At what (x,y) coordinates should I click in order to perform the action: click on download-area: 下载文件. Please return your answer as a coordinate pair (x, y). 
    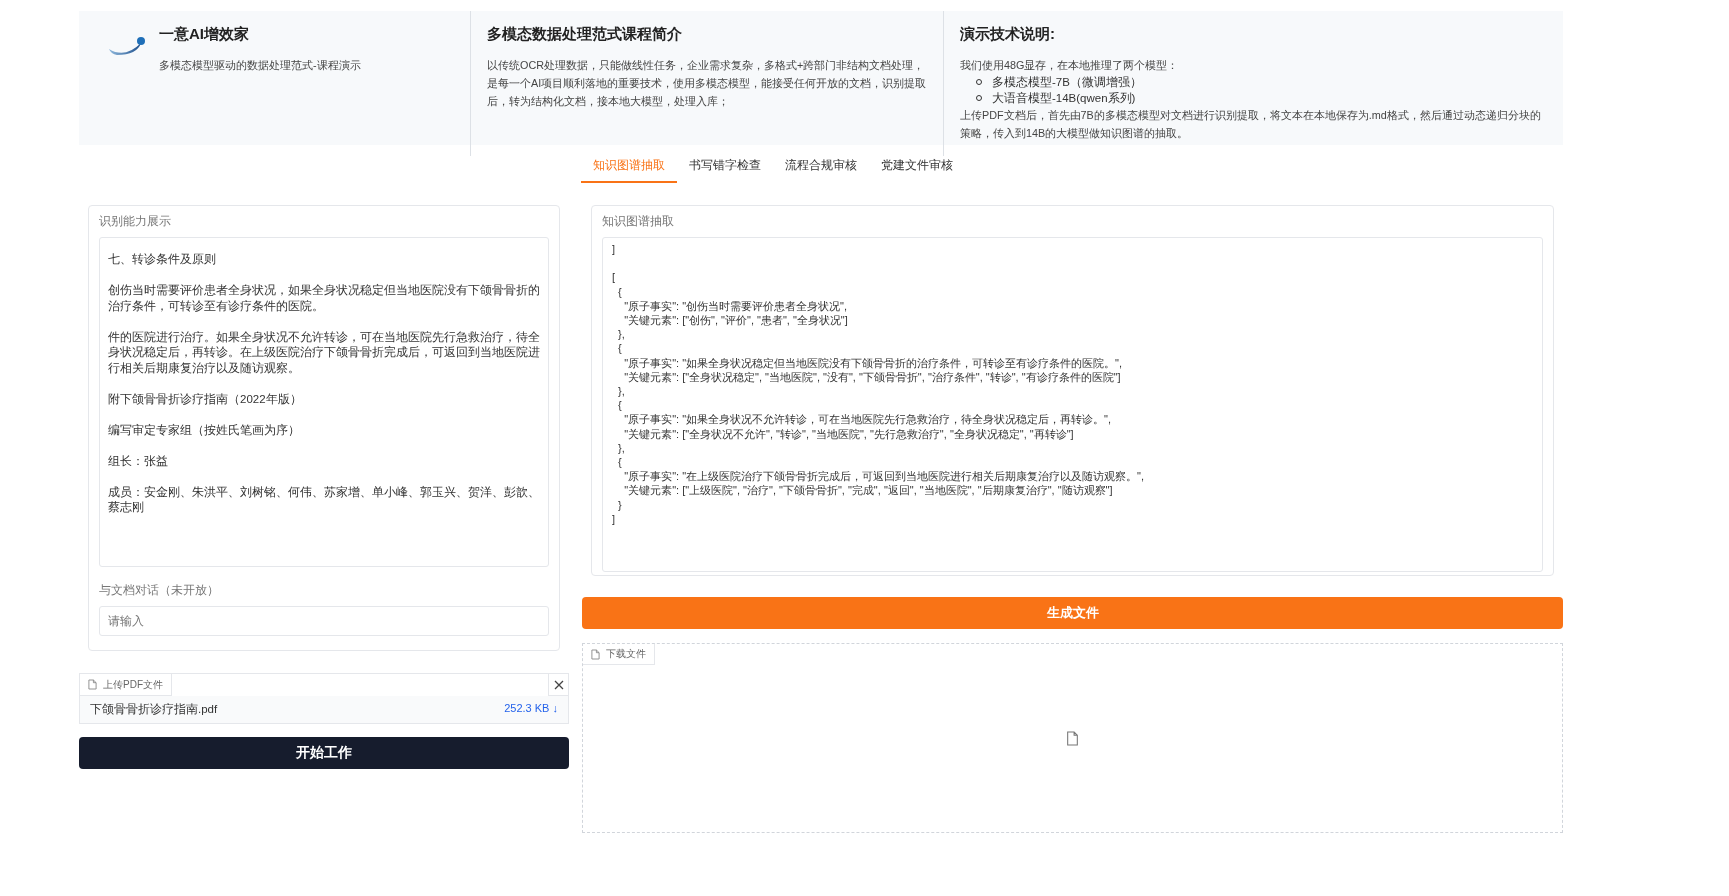
    Looking at the image, I should click on (1072, 738).